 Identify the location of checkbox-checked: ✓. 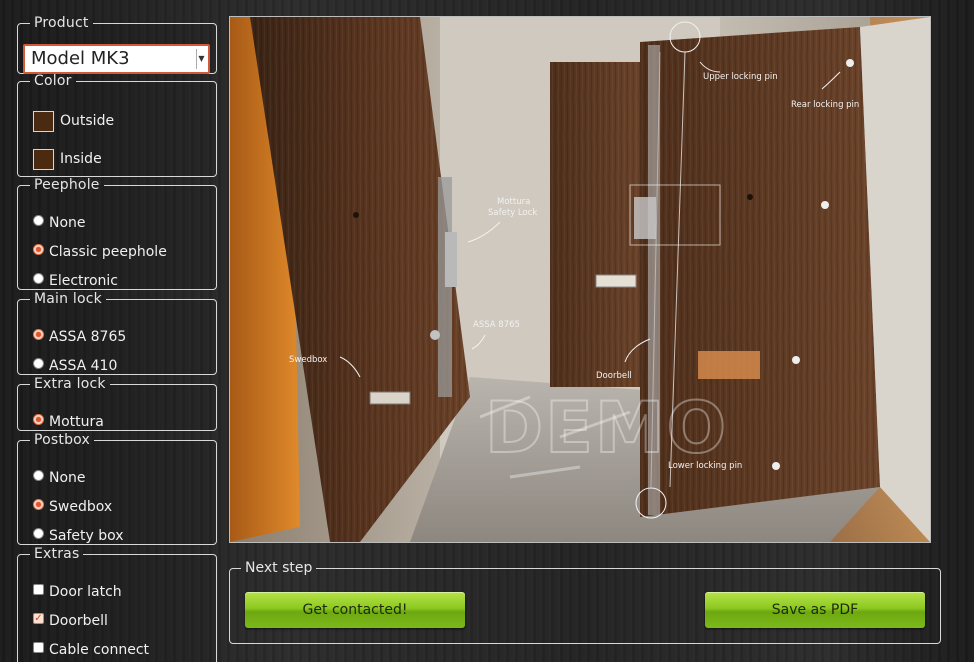
(38, 618).